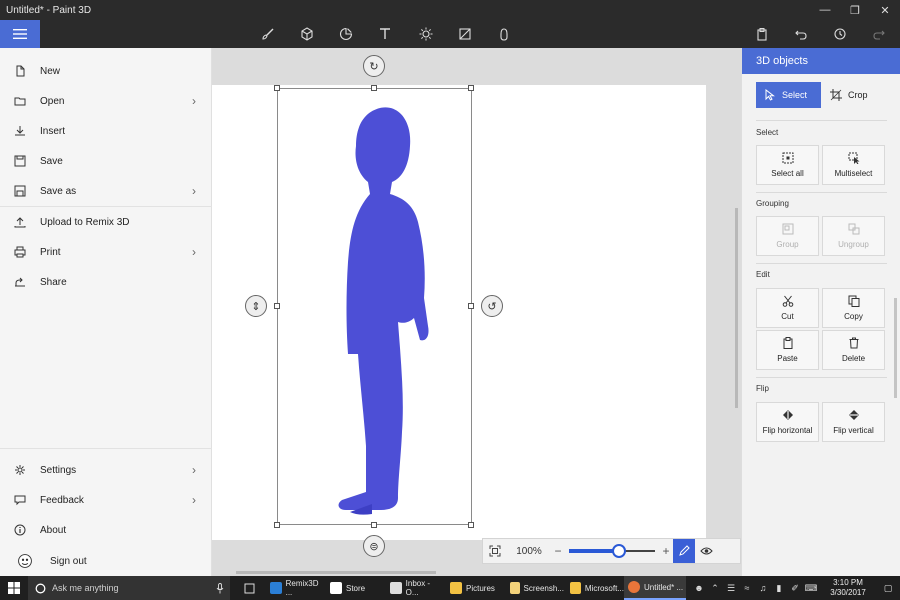  What do you see at coordinates (619, 551) in the screenshot?
I see `zoom-slider-thumb` at bounding box center [619, 551].